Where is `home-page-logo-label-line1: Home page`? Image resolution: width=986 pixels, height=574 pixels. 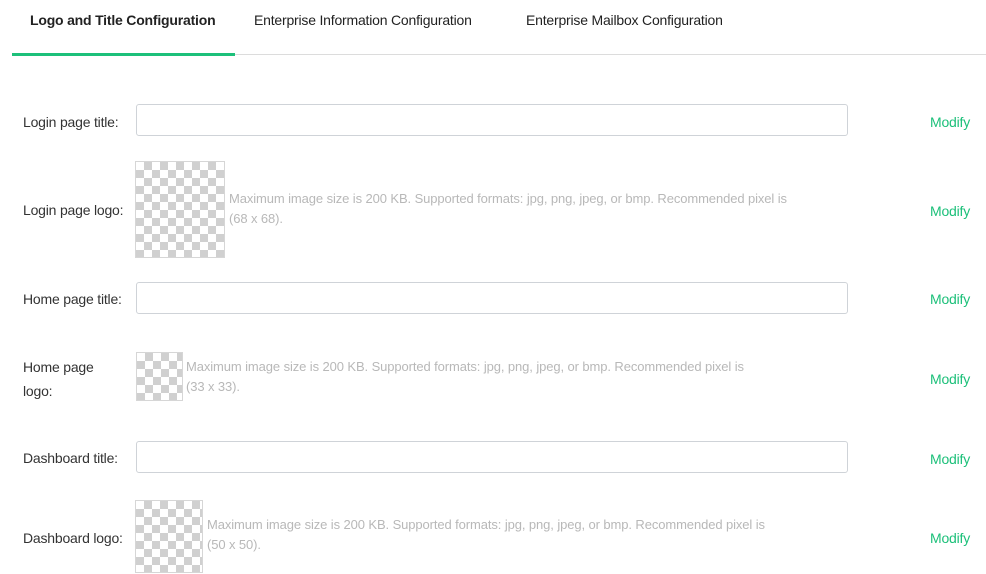 home-page-logo-label-line1: Home page is located at coordinates (58, 367).